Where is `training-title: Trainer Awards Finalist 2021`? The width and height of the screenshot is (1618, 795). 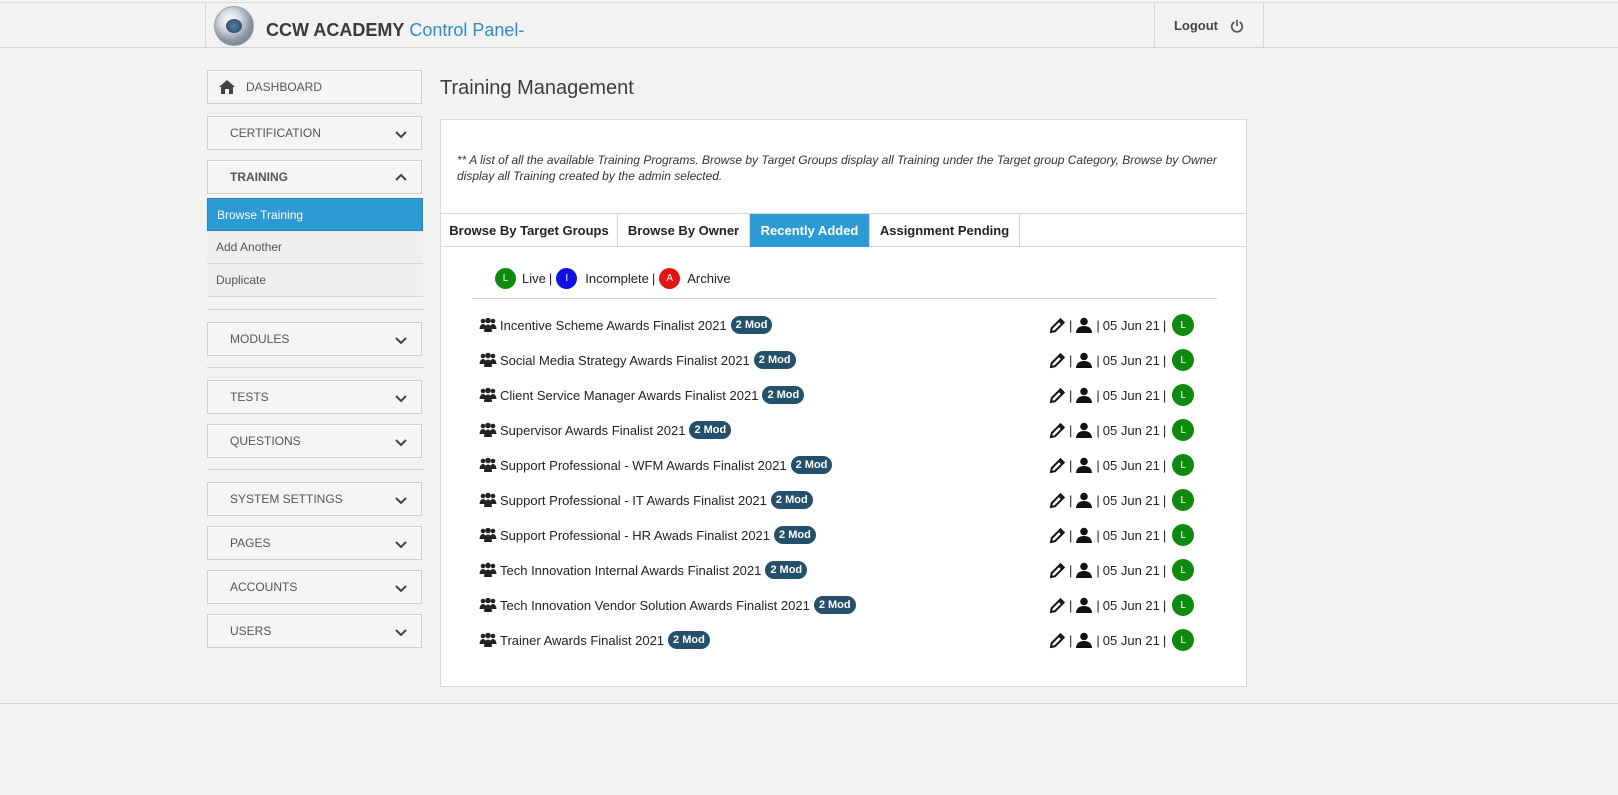
training-title: Trainer Awards Finalist 2021 is located at coordinates (582, 640).